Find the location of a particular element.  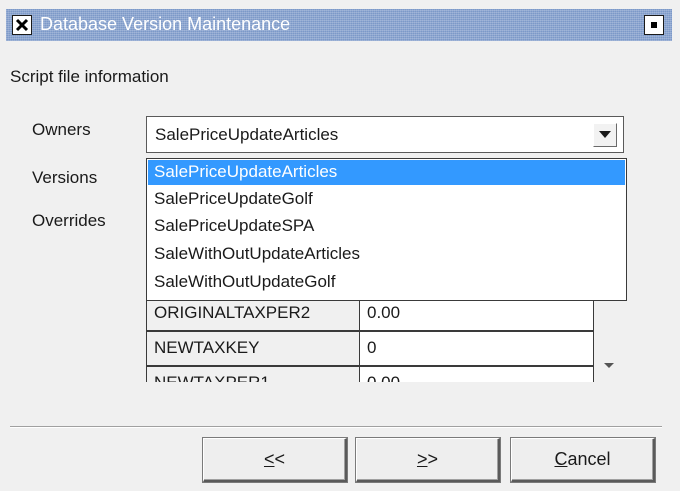

next-button: >> is located at coordinates (428, 460).